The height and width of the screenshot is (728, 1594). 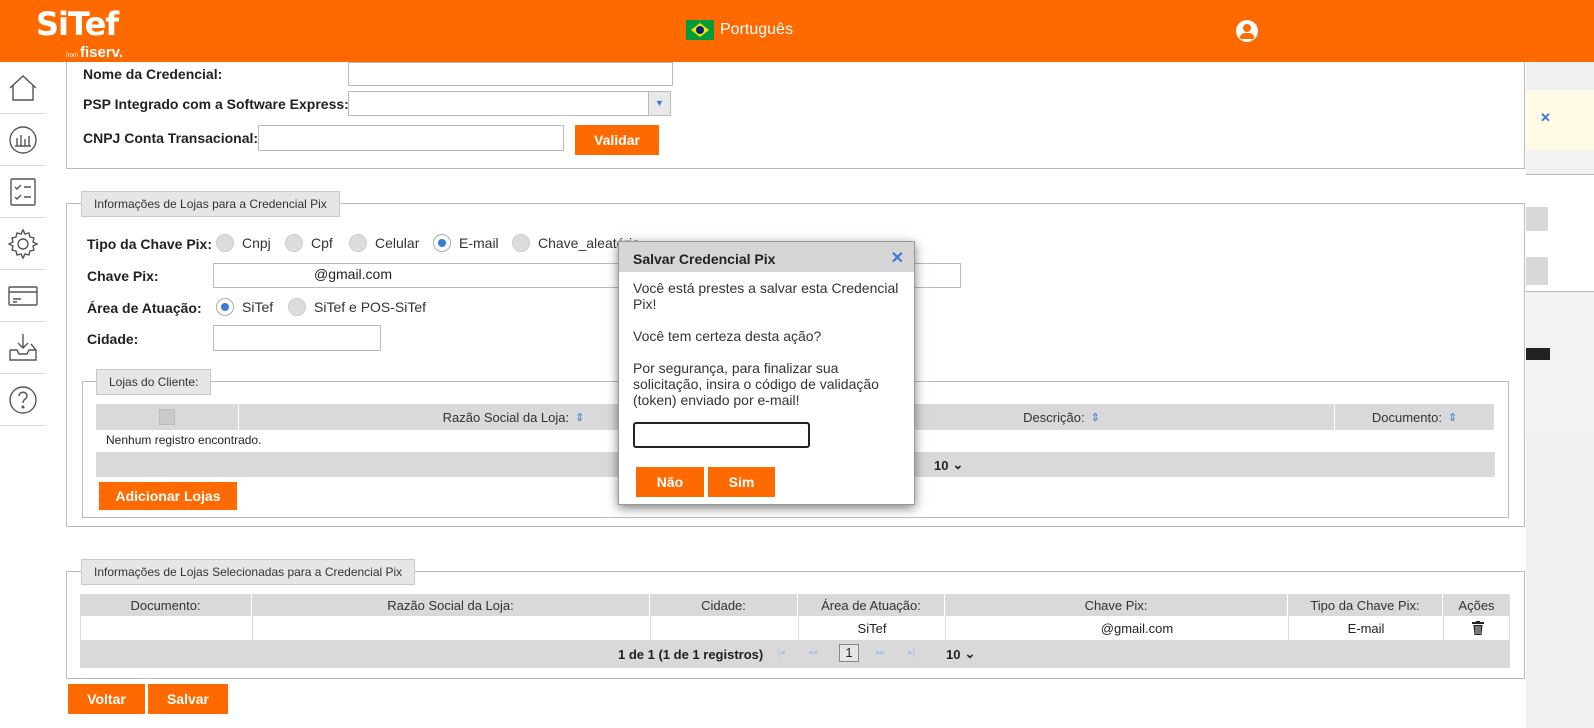 What do you see at coordinates (1538, 354) in the screenshot?
I see `background-bar` at bounding box center [1538, 354].